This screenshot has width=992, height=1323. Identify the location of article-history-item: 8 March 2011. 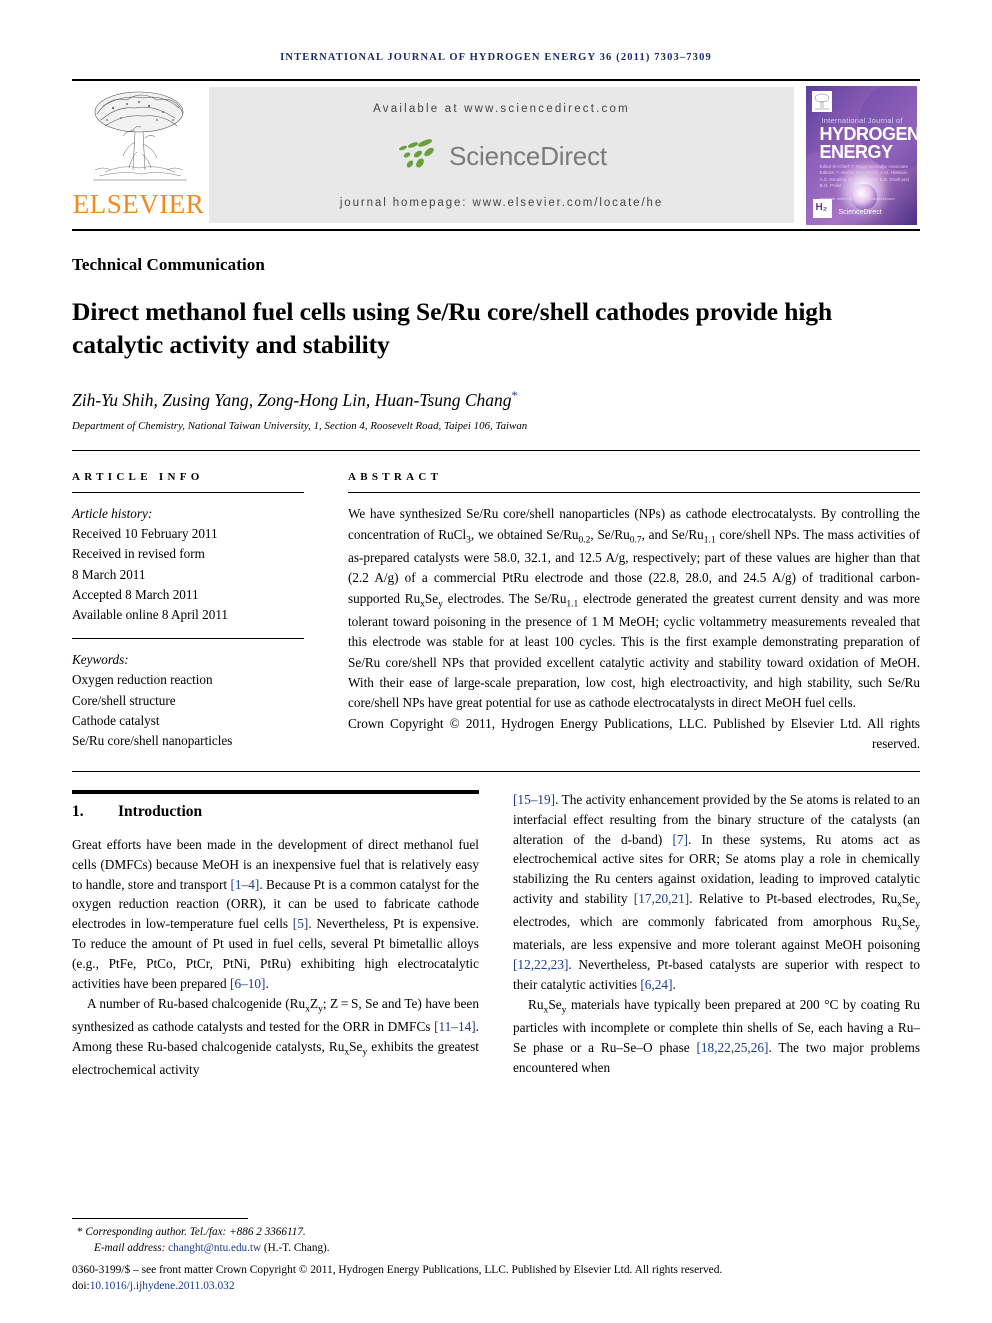
(109, 574).